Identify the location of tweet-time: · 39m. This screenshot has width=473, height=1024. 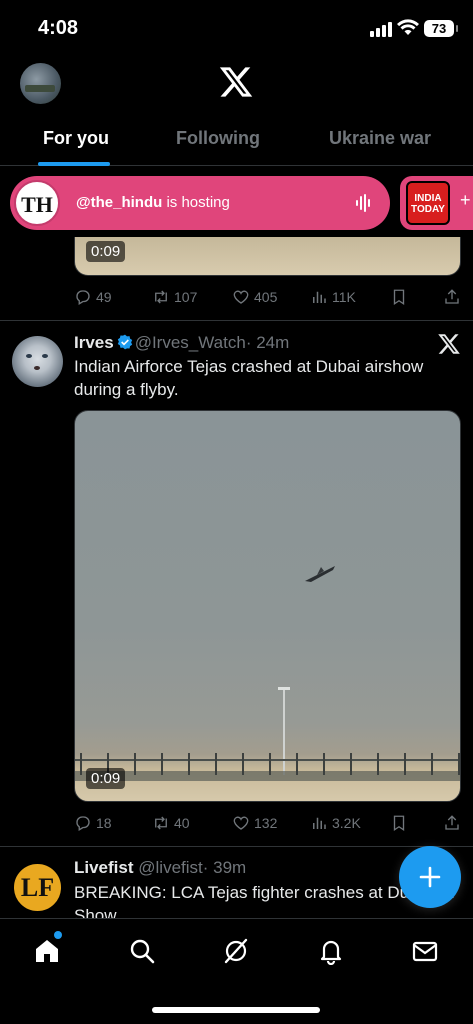
(224, 867).